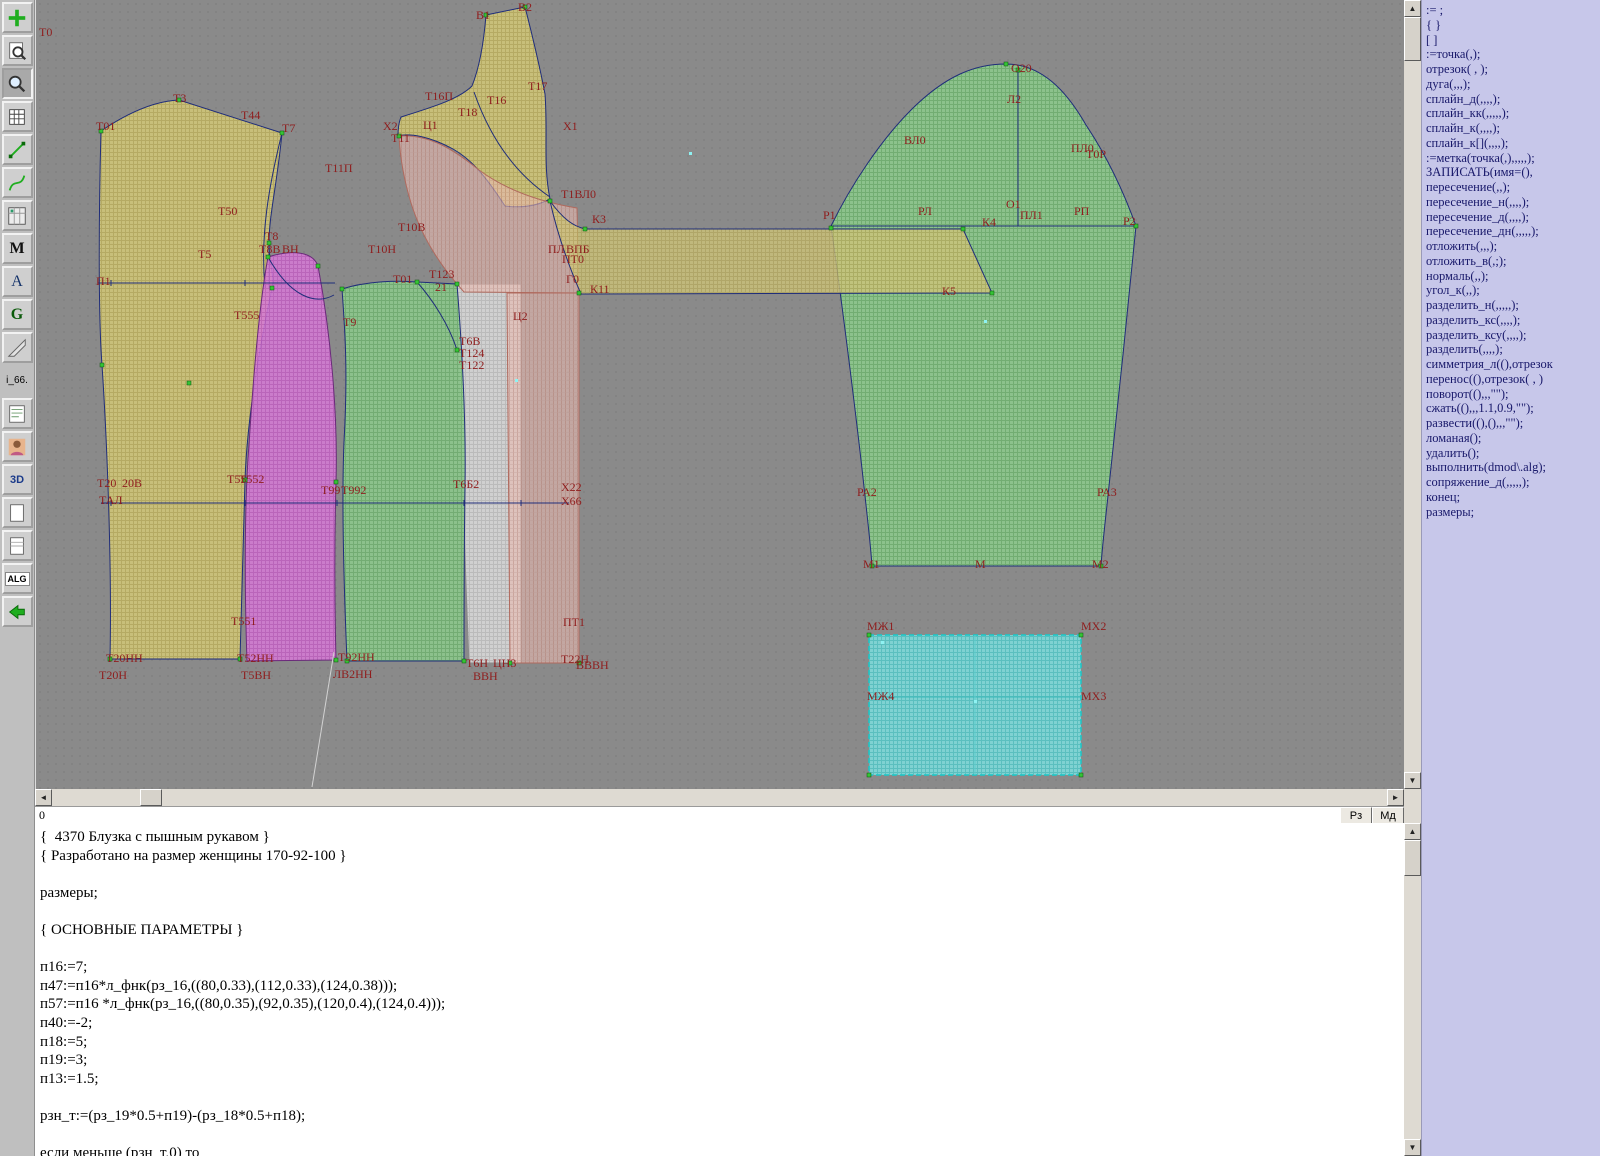  Describe the element at coordinates (354, 490) in the screenshot. I see `pattern-point-label: Т992` at that location.